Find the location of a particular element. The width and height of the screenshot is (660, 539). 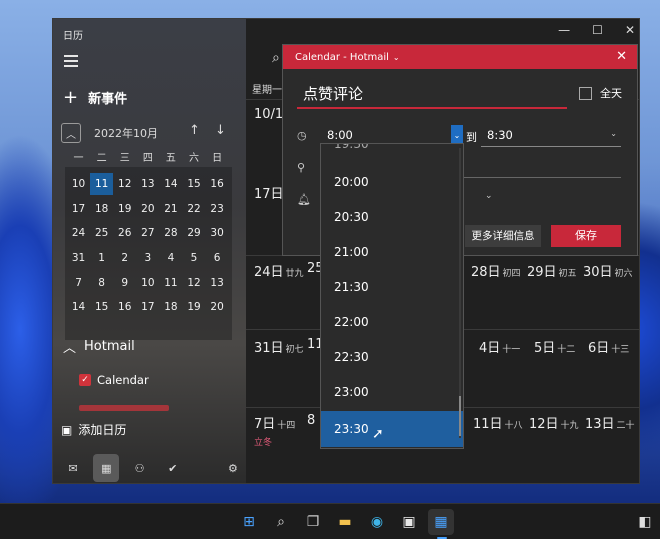

mini-day: 4 is located at coordinates (170, 258).